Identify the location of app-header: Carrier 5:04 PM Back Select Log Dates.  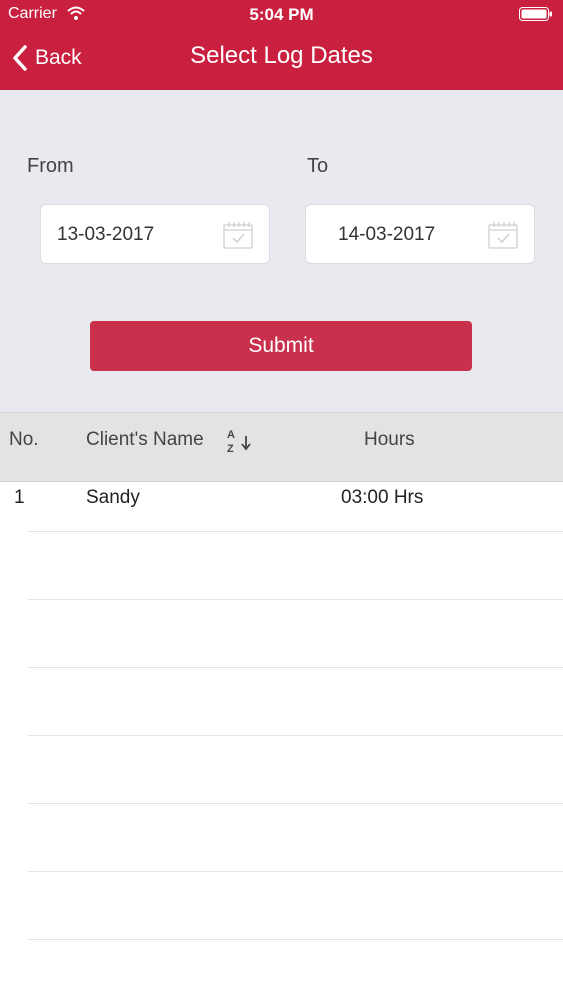
(281, 45).